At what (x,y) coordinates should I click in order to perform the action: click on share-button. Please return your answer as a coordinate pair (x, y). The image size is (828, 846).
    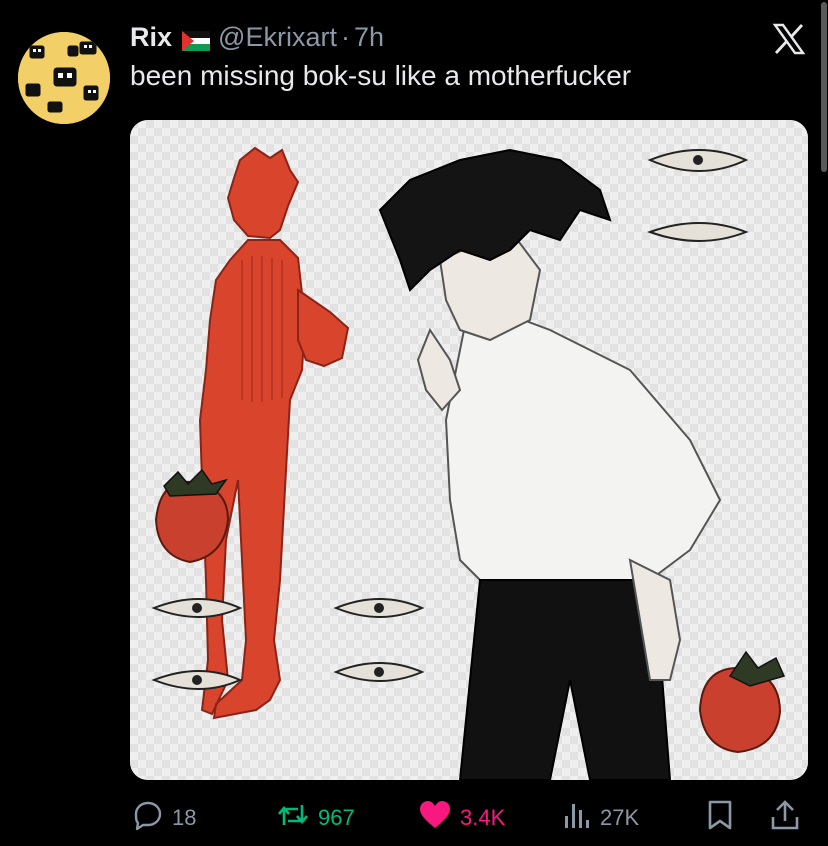
    Looking at the image, I should click on (789, 818).